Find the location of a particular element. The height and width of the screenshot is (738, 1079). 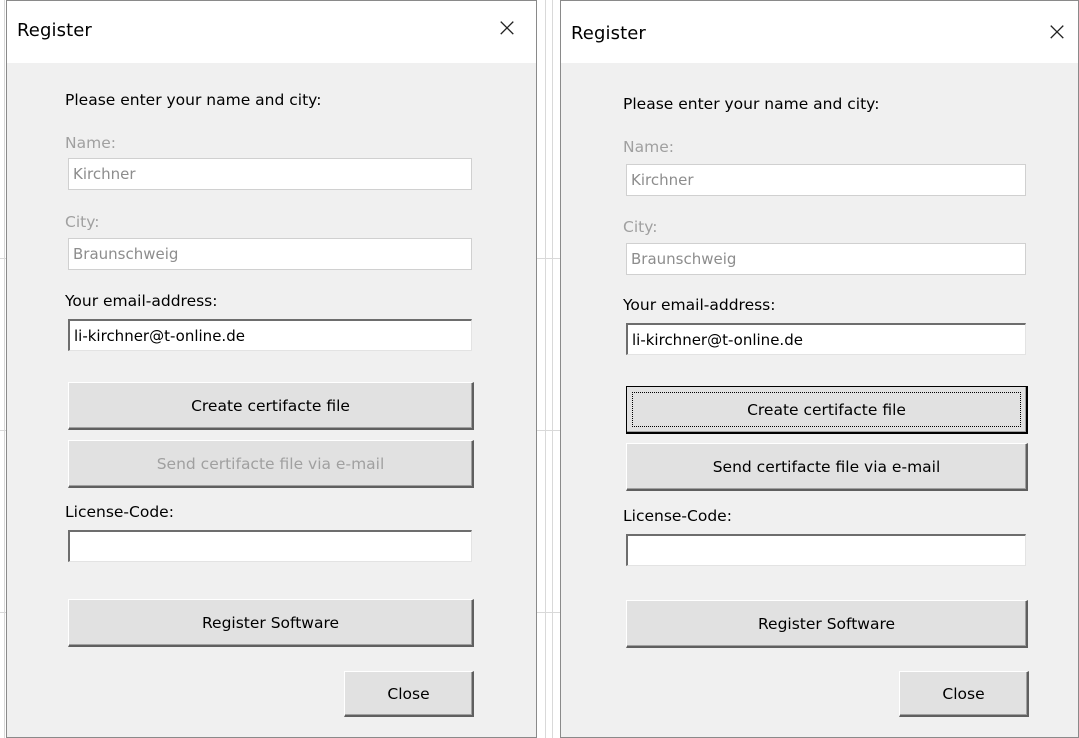

create-certificate-label: Create certifacte file is located at coordinates (270, 405).